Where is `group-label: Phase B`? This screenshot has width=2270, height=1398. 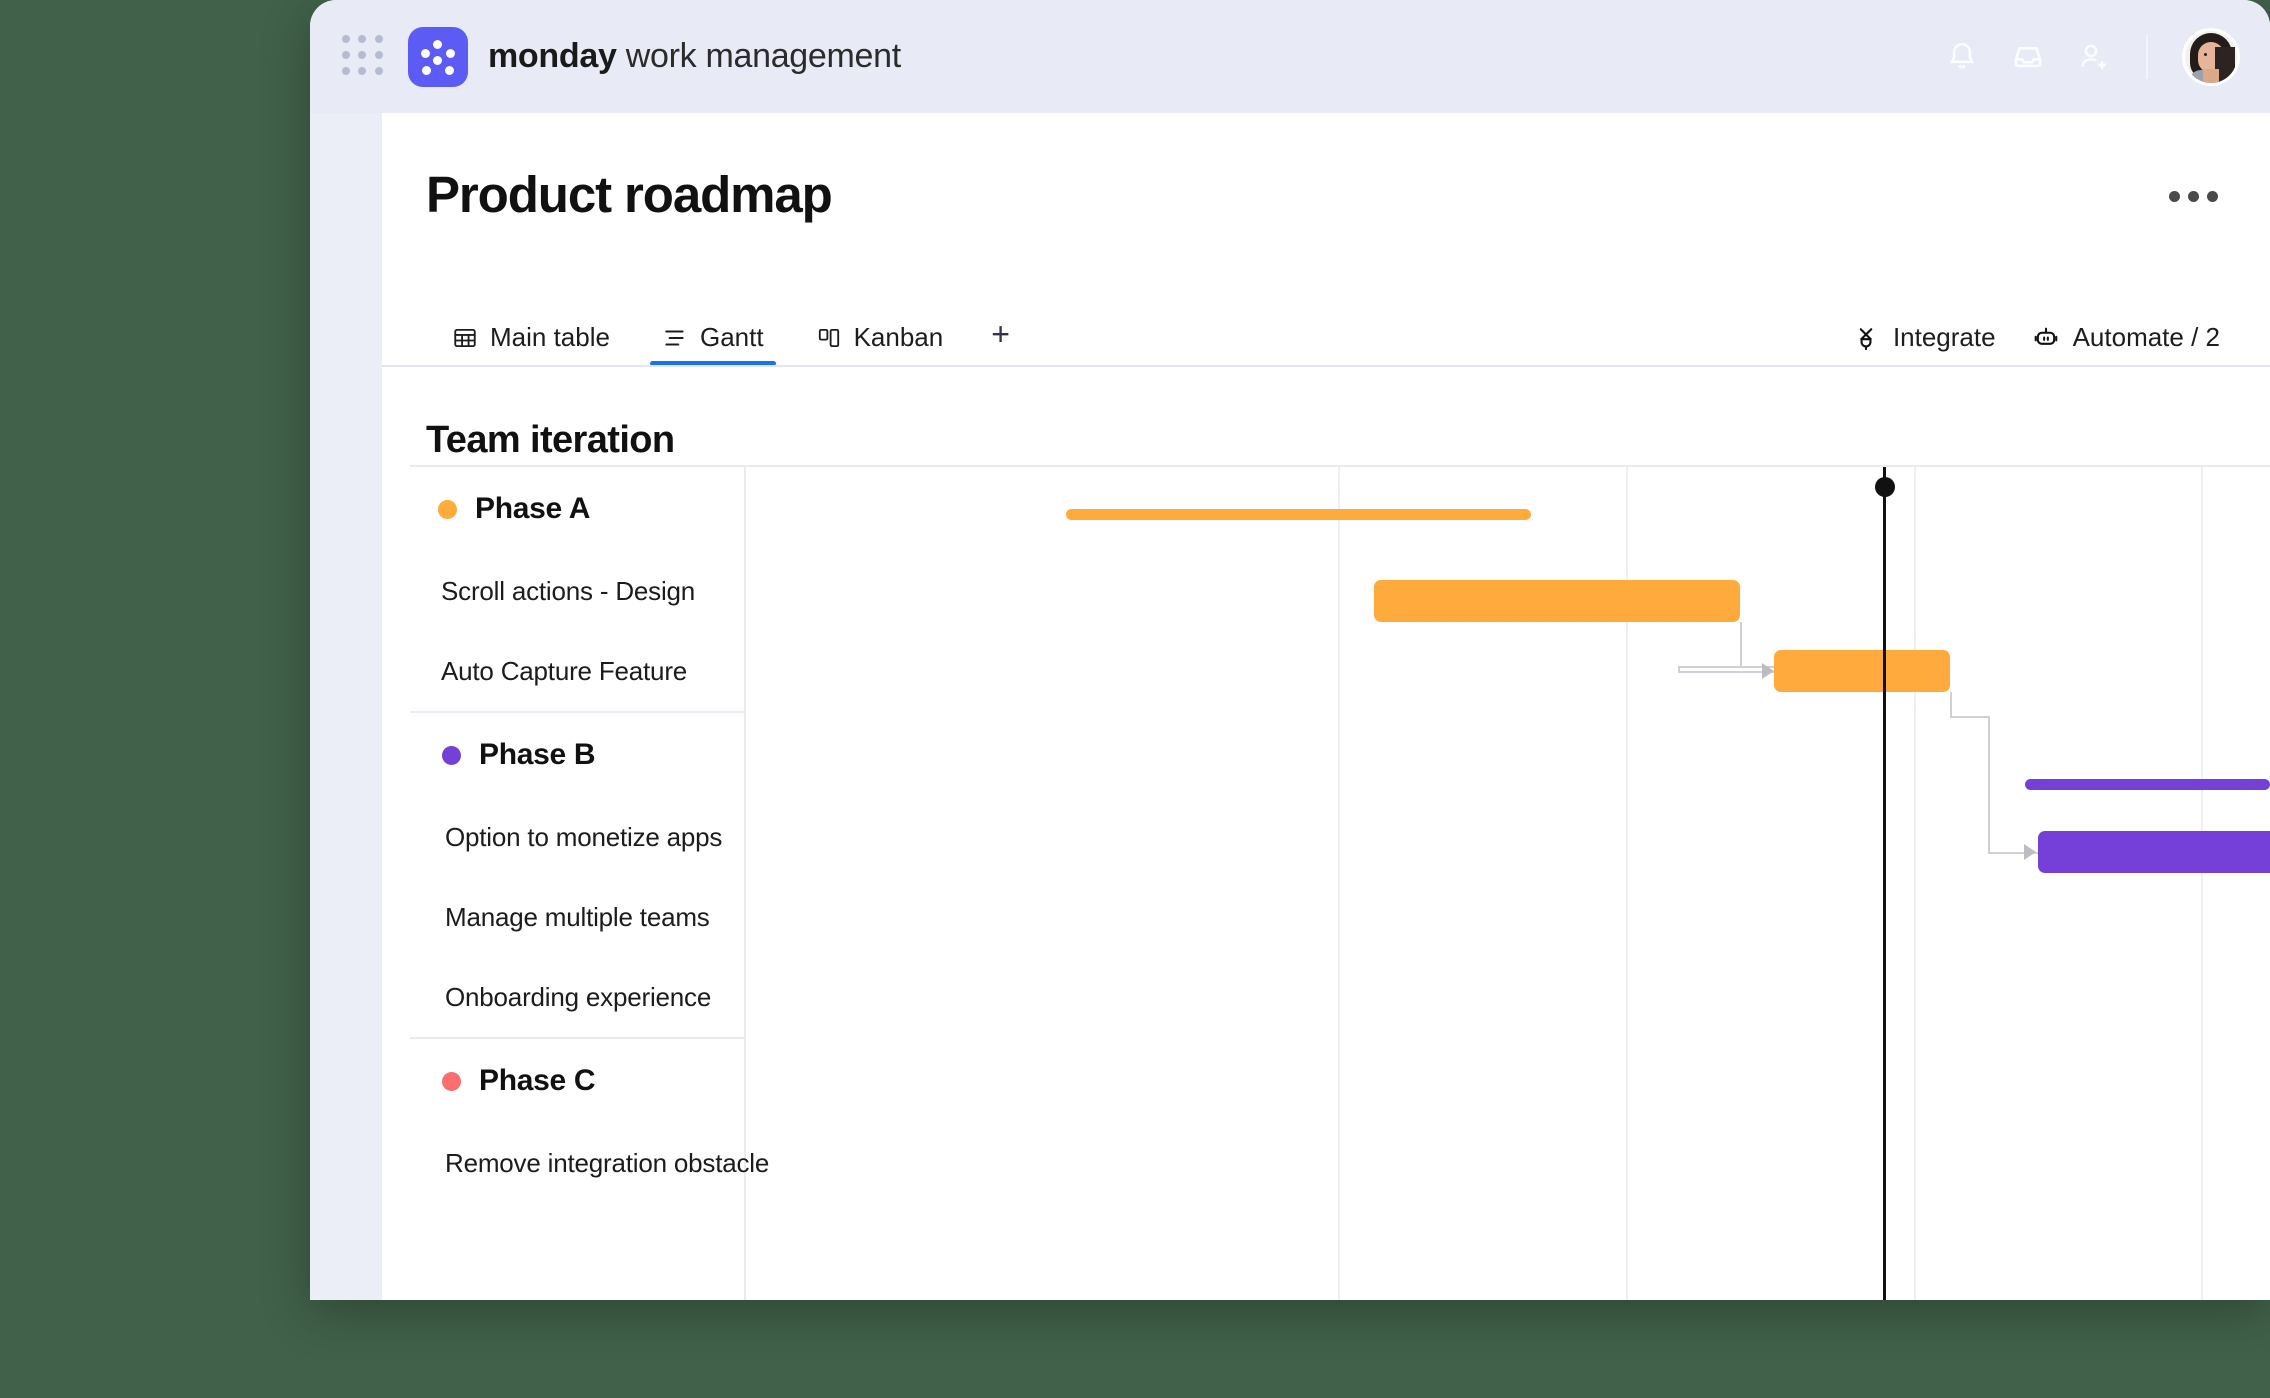
group-label: Phase B is located at coordinates (537, 754).